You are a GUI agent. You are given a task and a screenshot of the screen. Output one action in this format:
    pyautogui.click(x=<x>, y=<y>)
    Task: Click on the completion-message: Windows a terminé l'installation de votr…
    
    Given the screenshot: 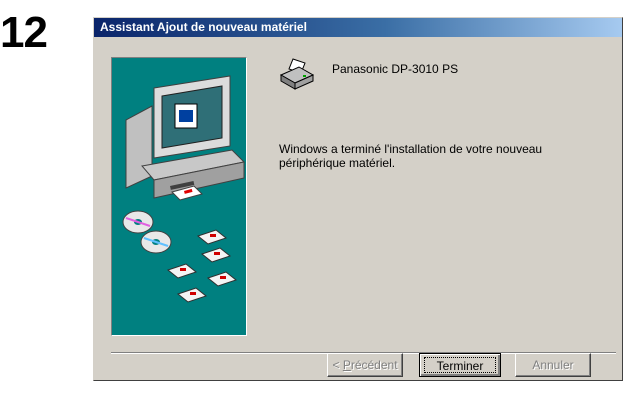 What is the action you would take?
    pyautogui.click(x=411, y=156)
    